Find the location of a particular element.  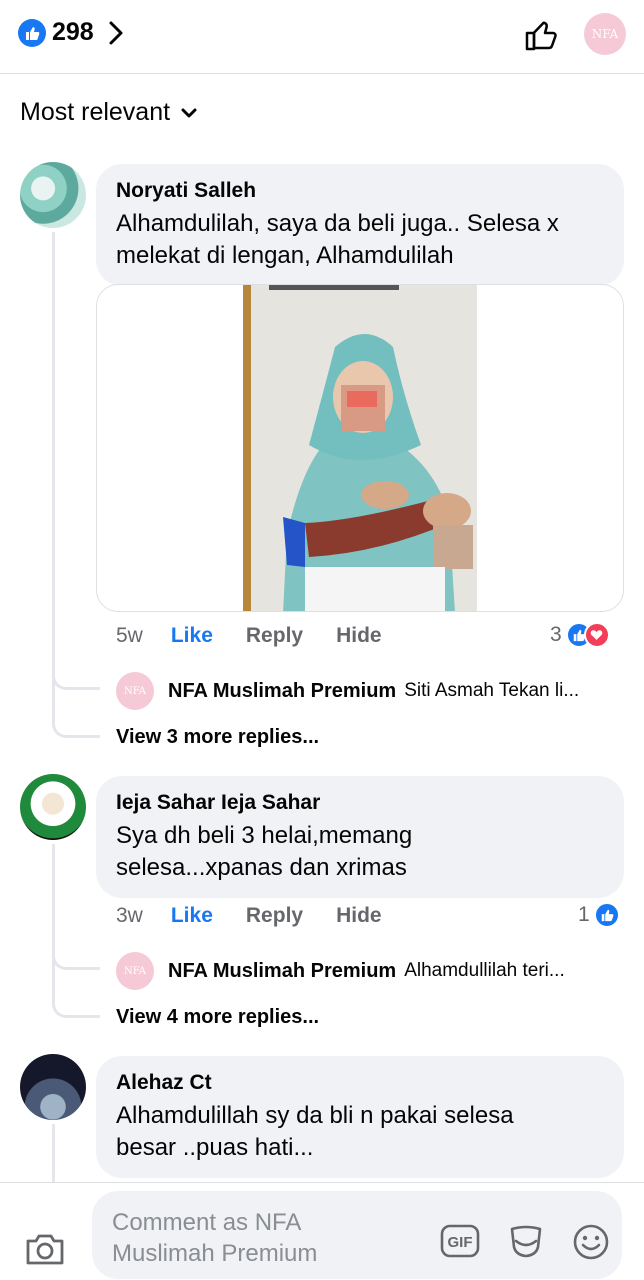

comment-input: Comment as NFA Muslimah Premium GIF is located at coordinates (357, 1235).